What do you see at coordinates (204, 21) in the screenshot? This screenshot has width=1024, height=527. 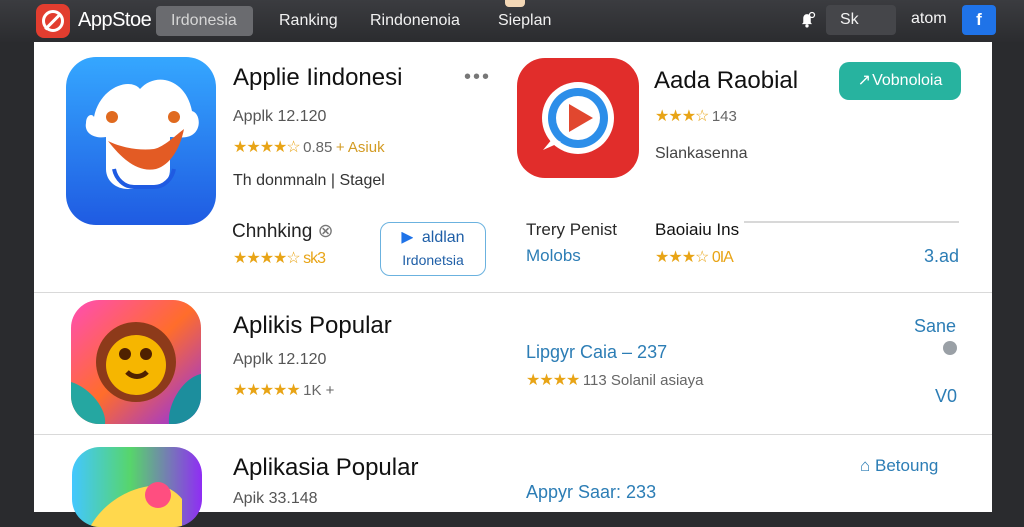 I see `tab-indonesia: Irdonesia` at bounding box center [204, 21].